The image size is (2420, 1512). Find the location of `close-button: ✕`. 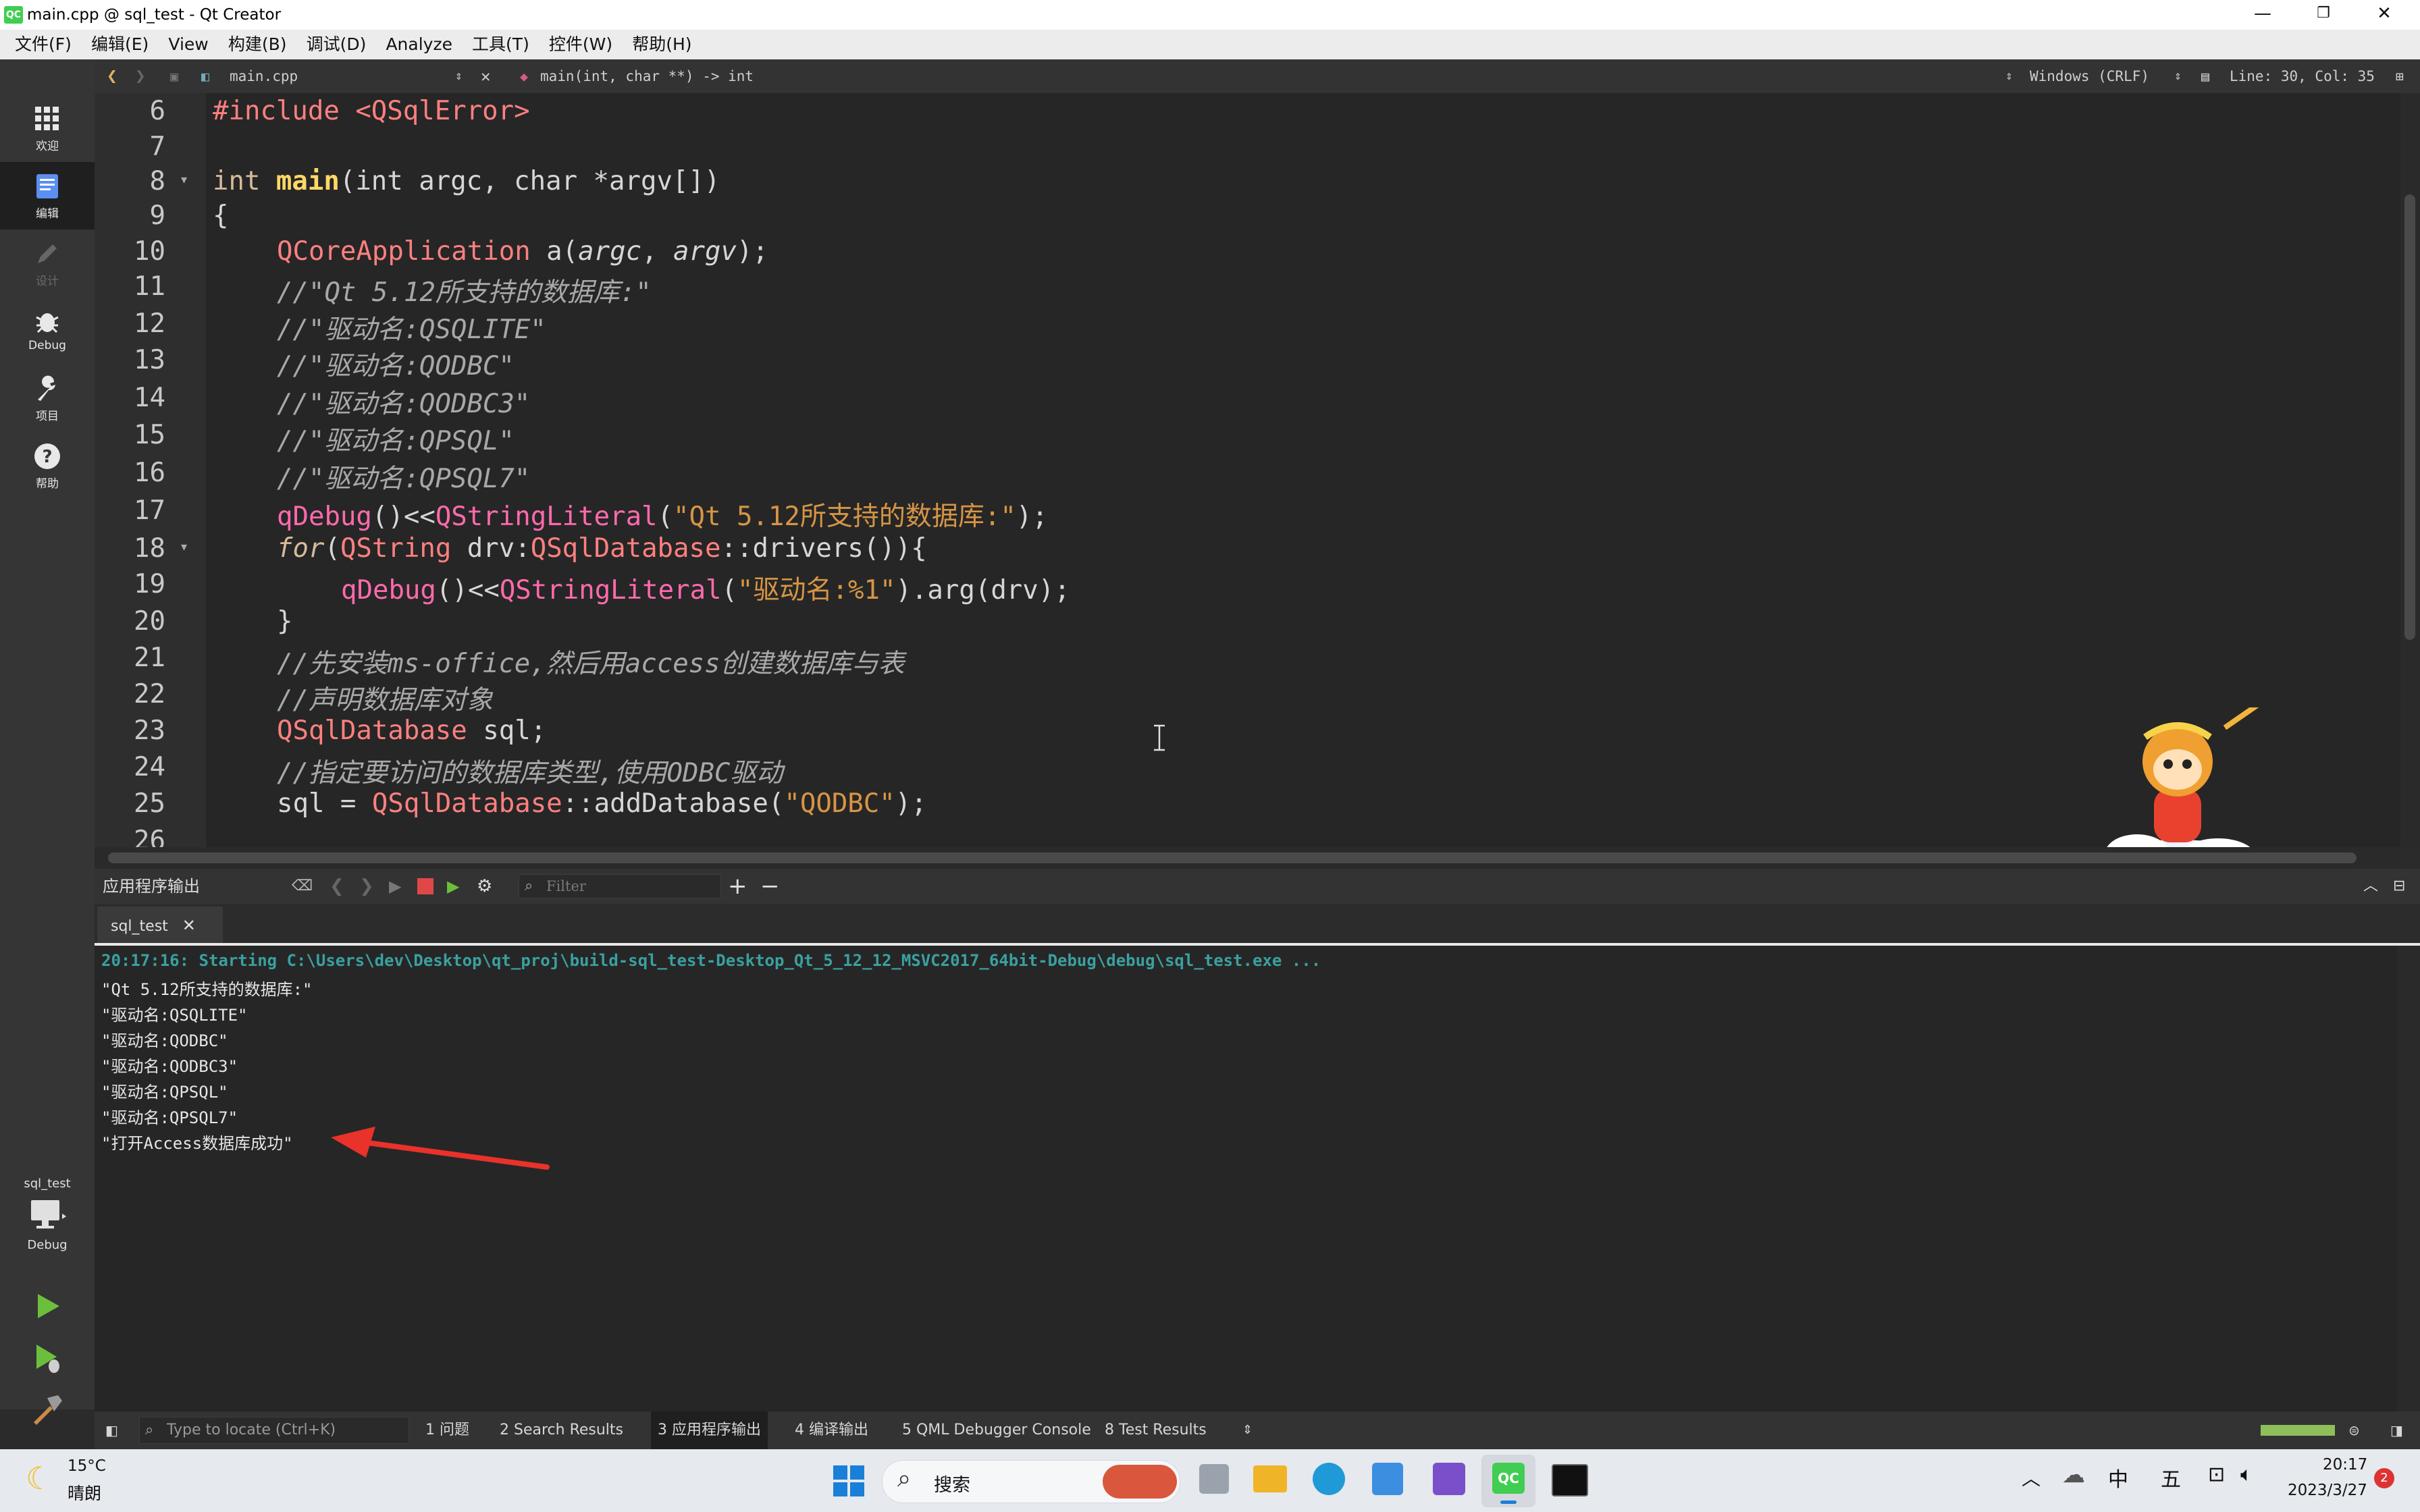

close-button: ✕ is located at coordinates (2384, 15).